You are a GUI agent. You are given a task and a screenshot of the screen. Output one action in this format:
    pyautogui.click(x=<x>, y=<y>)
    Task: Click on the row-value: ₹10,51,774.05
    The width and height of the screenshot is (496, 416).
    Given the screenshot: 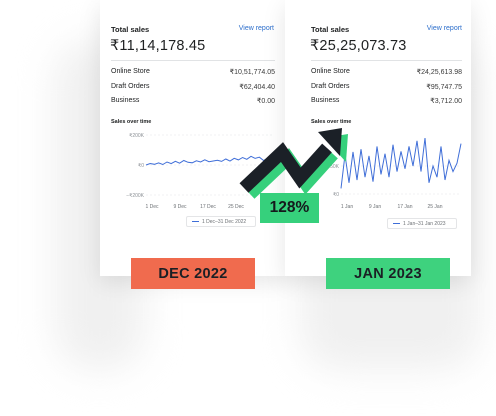 What is the action you would take?
    pyautogui.click(x=252, y=72)
    